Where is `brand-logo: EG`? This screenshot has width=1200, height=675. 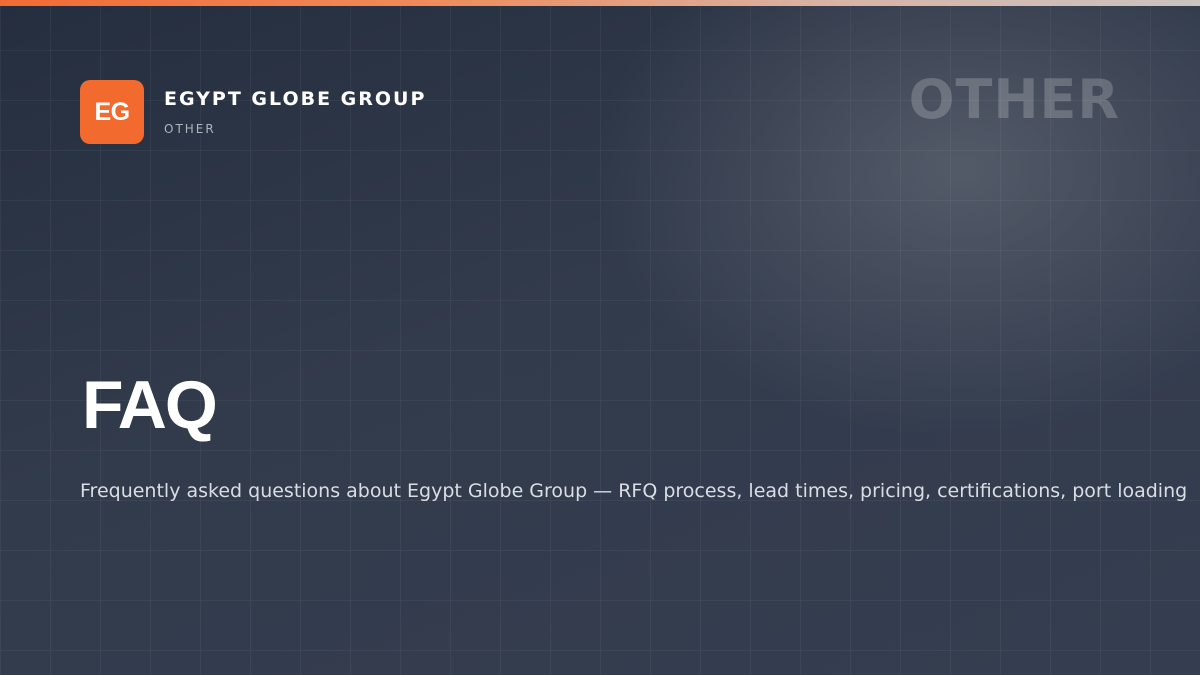
brand-logo: EG is located at coordinates (112, 112).